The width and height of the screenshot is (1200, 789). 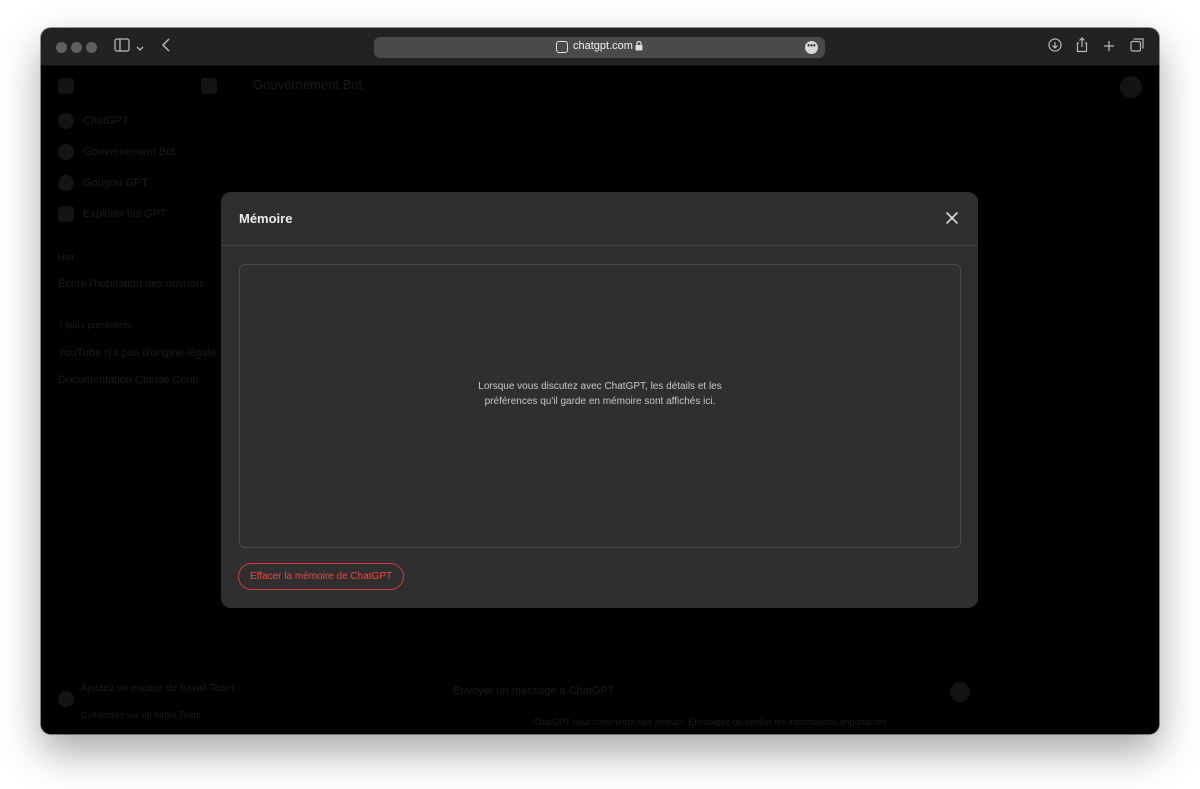 What do you see at coordinates (209, 86) in the screenshot?
I see `new-chat-icon` at bounding box center [209, 86].